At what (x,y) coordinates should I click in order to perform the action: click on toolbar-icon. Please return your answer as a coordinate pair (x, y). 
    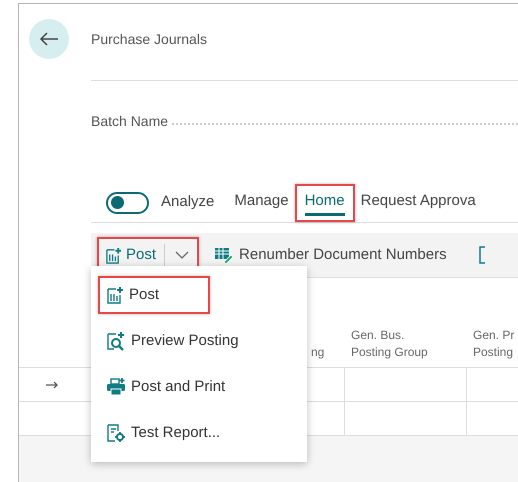
    Looking at the image, I should click on (481, 255).